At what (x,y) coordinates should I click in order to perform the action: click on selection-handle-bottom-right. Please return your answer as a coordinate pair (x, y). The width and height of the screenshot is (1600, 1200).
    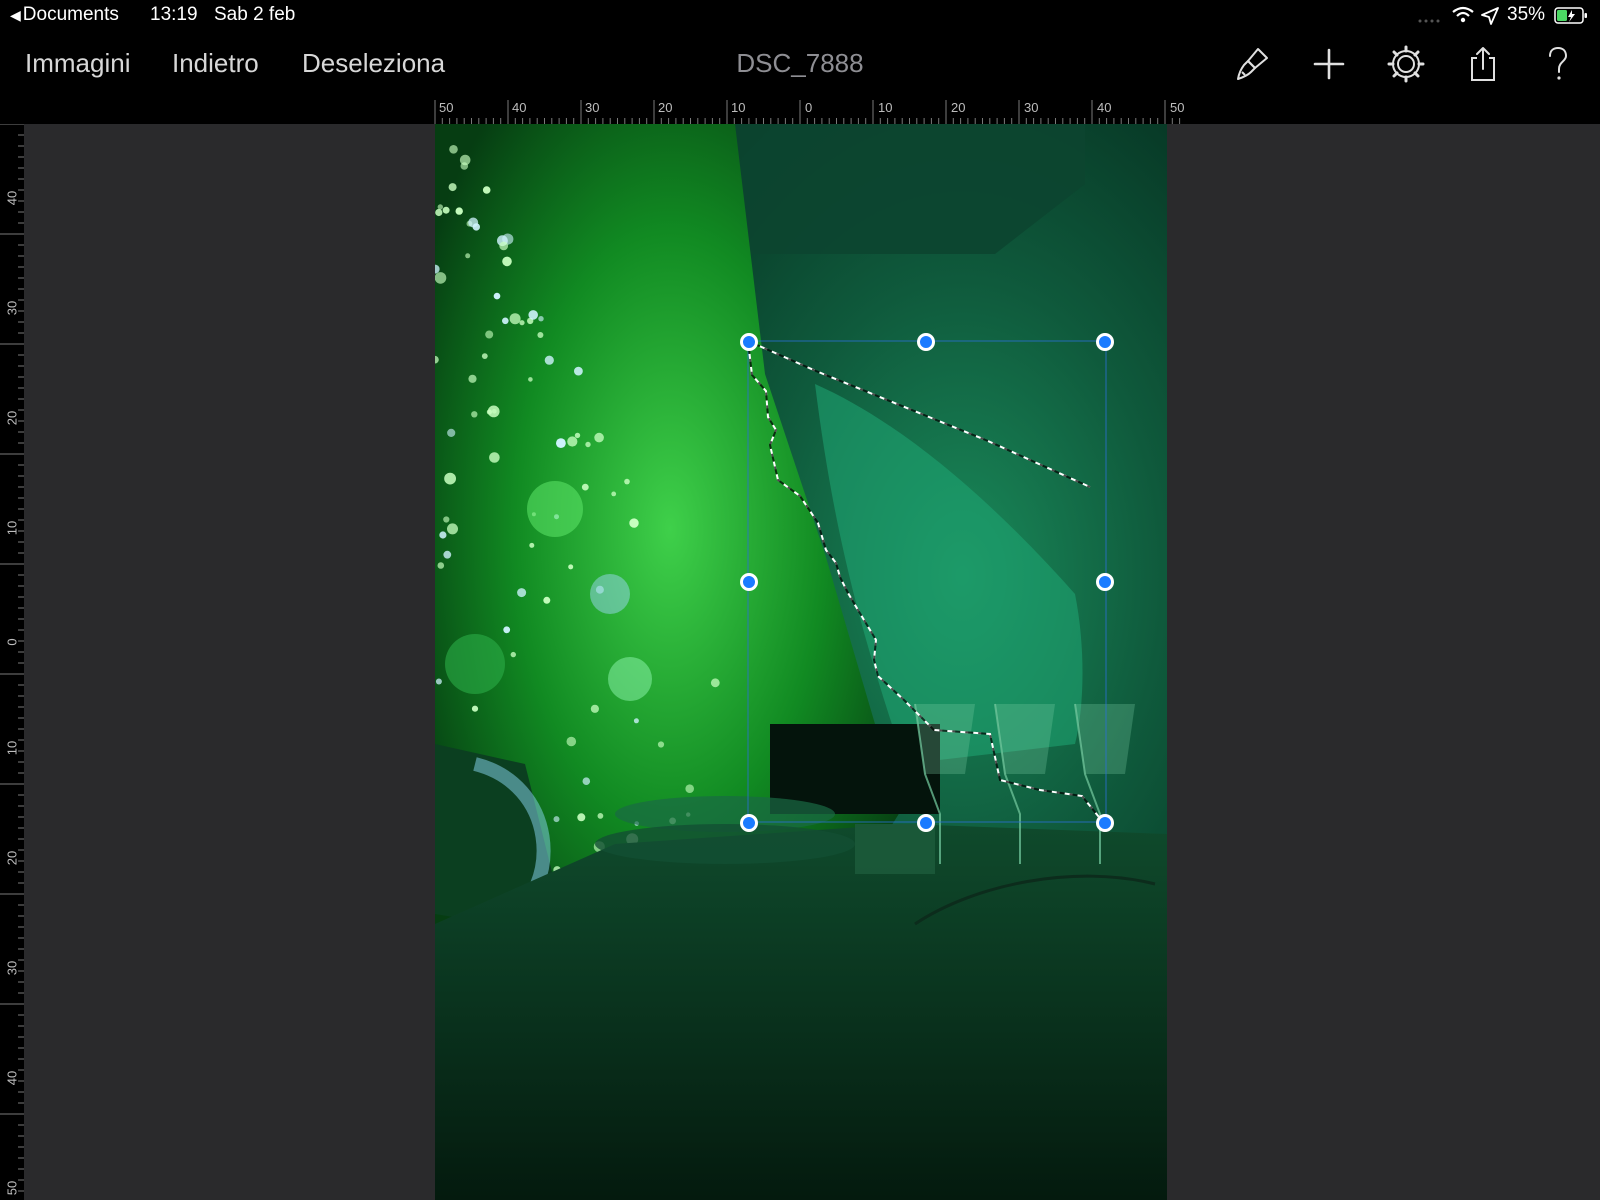
    Looking at the image, I should click on (1105, 823).